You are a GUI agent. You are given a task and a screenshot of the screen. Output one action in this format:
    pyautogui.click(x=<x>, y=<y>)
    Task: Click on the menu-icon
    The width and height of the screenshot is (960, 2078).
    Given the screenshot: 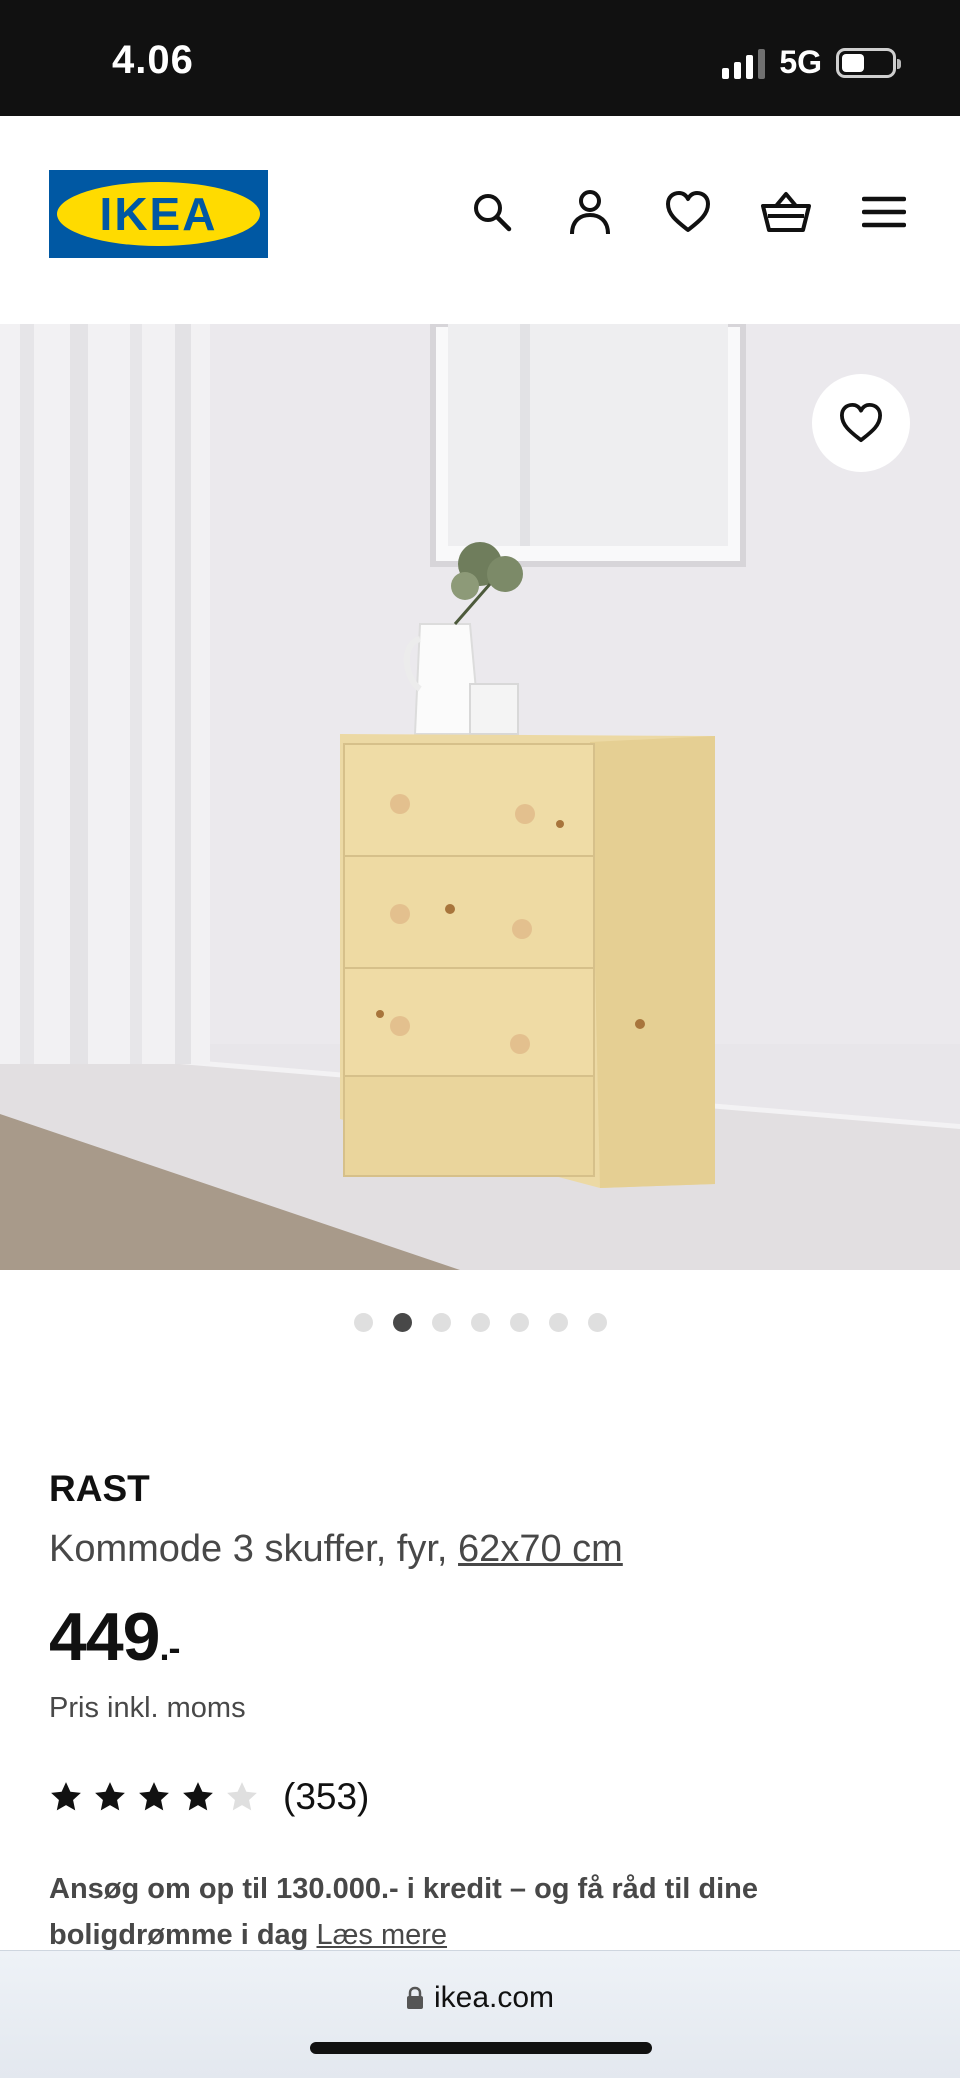 What is the action you would take?
    pyautogui.click(x=884, y=212)
    